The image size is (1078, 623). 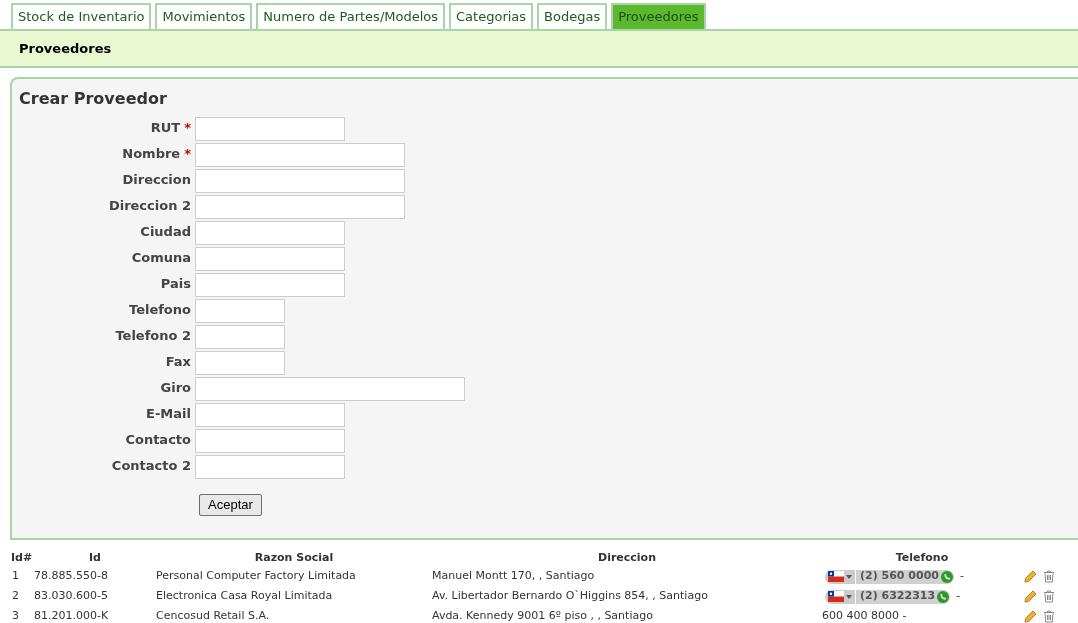 What do you see at coordinates (244, 596) in the screenshot?
I see `table-cell: Electronica Casa Royal Limitada` at bounding box center [244, 596].